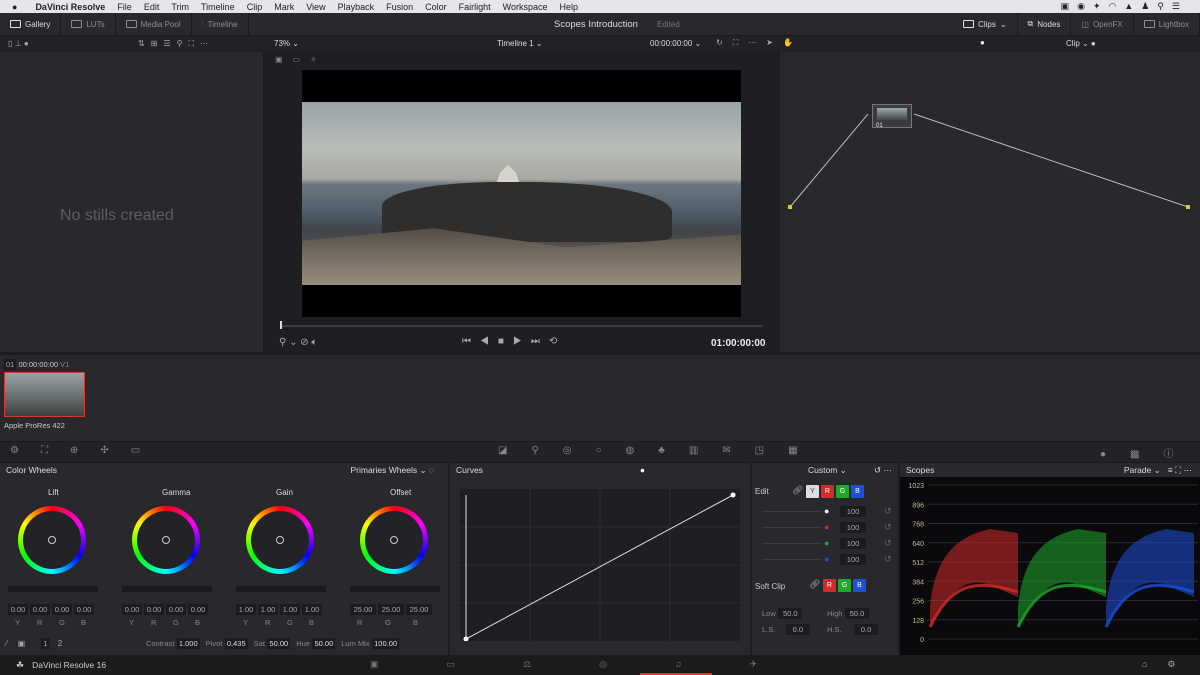 Image resolution: width=1200 pixels, height=675 pixels. Describe the element at coordinates (301, 59) in the screenshot. I see `viewer-mode-icons: ▣▭✧` at that location.